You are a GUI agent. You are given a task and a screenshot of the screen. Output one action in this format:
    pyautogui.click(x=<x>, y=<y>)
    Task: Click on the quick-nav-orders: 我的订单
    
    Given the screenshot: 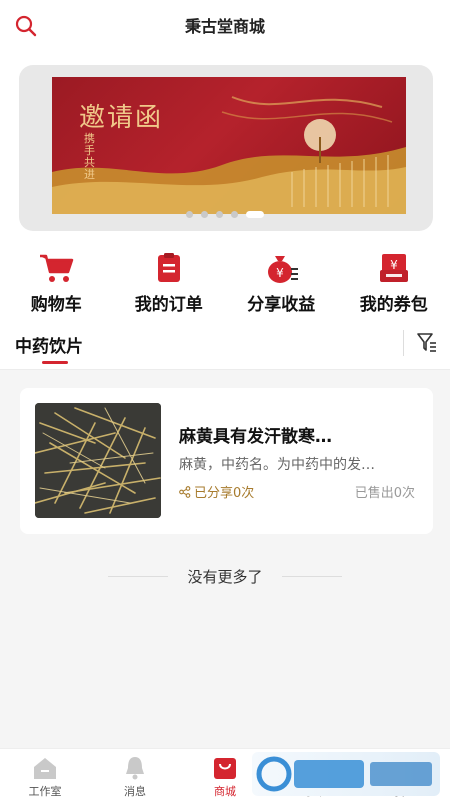 What is the action you would take?
    pyautogui.click(x=169, y=279)
    